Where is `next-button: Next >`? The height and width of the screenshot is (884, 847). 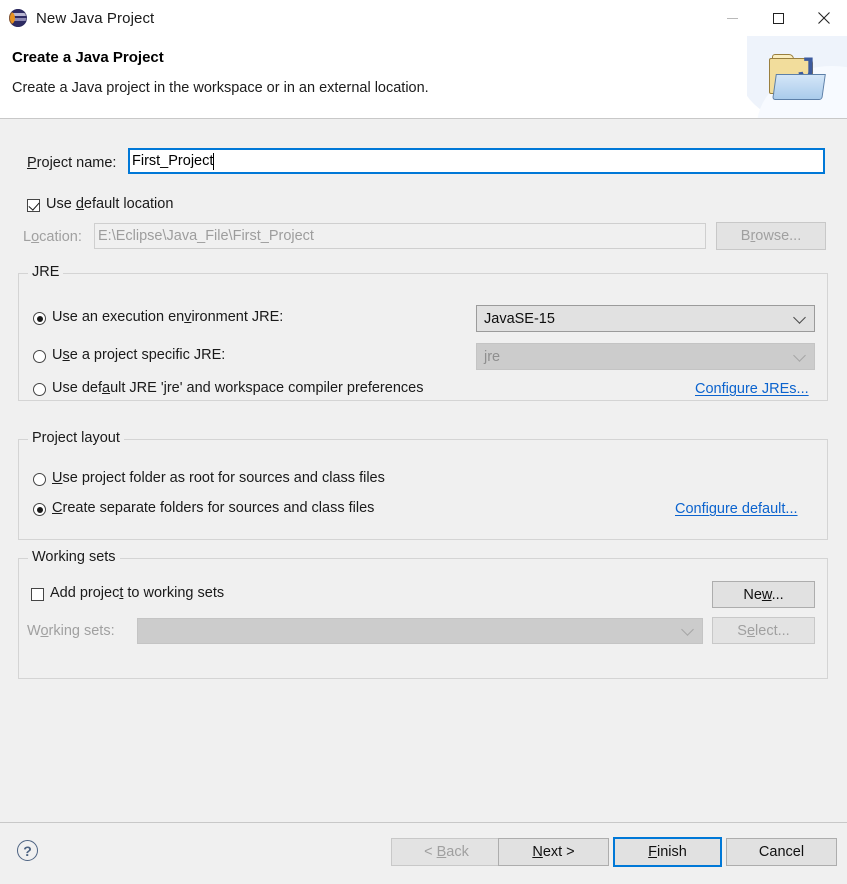 next-button: Next > is located at coordinates (553, 852).